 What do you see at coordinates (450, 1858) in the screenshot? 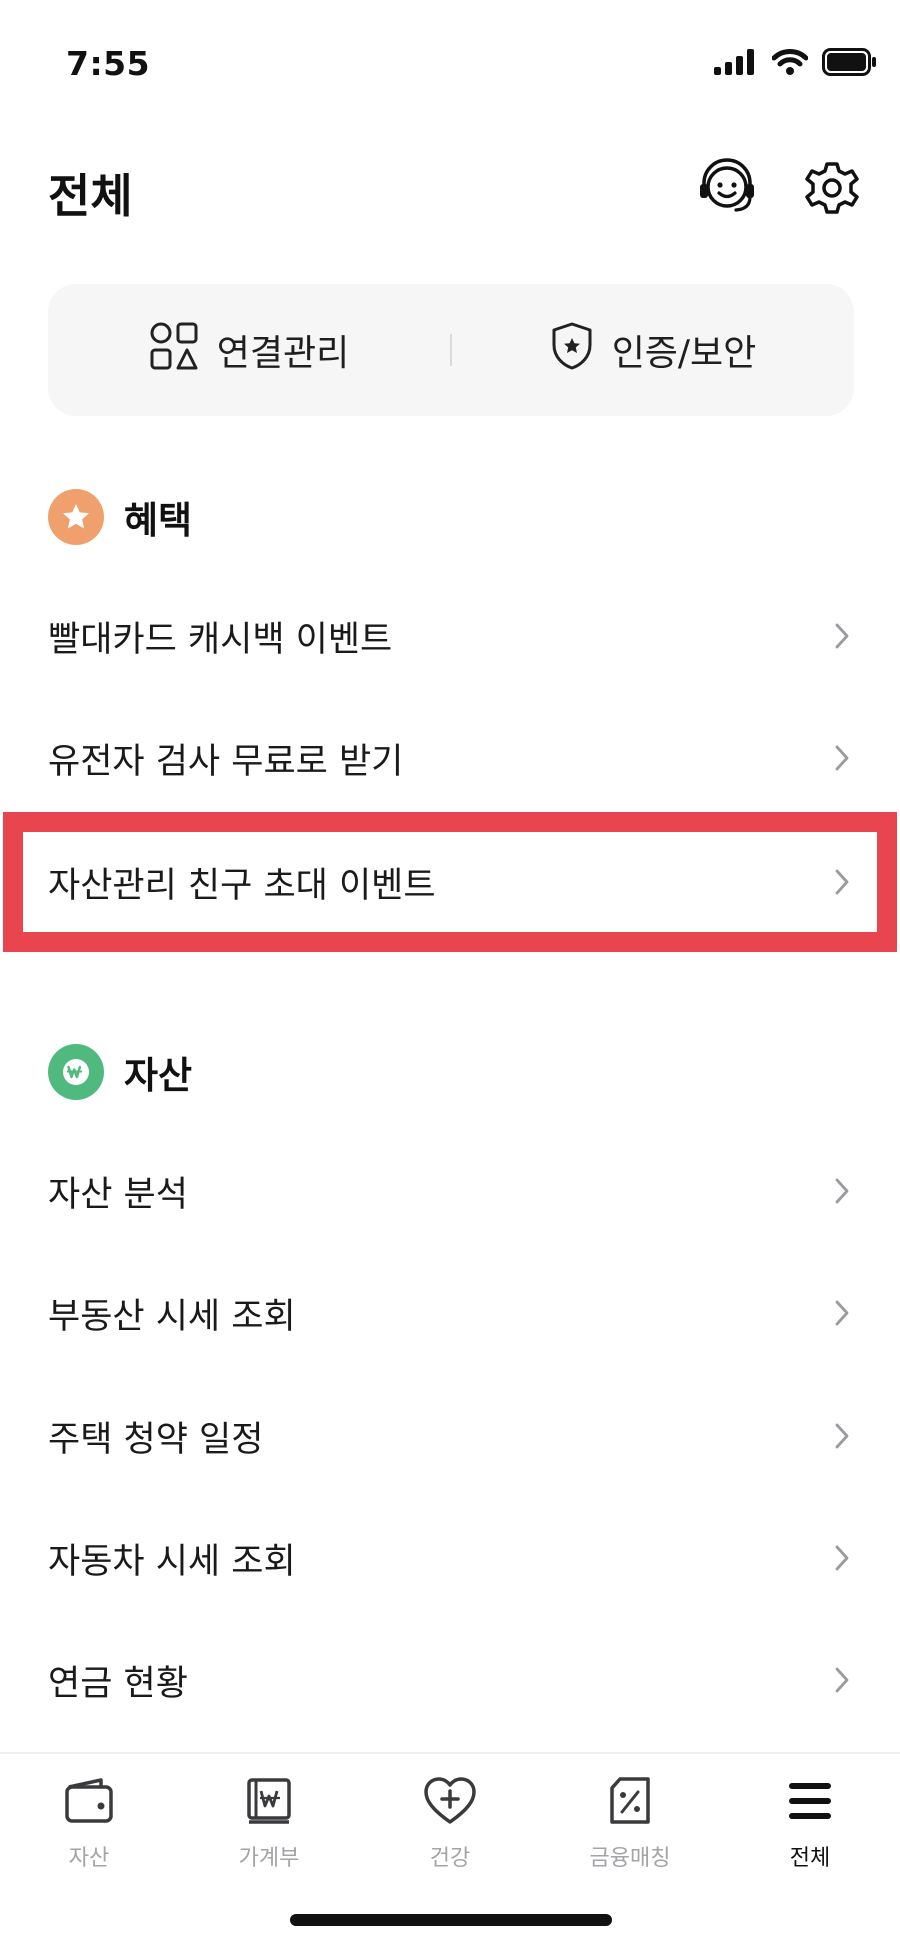
I see `tab-health-label: 건강` at bounding box center [450, 1858].